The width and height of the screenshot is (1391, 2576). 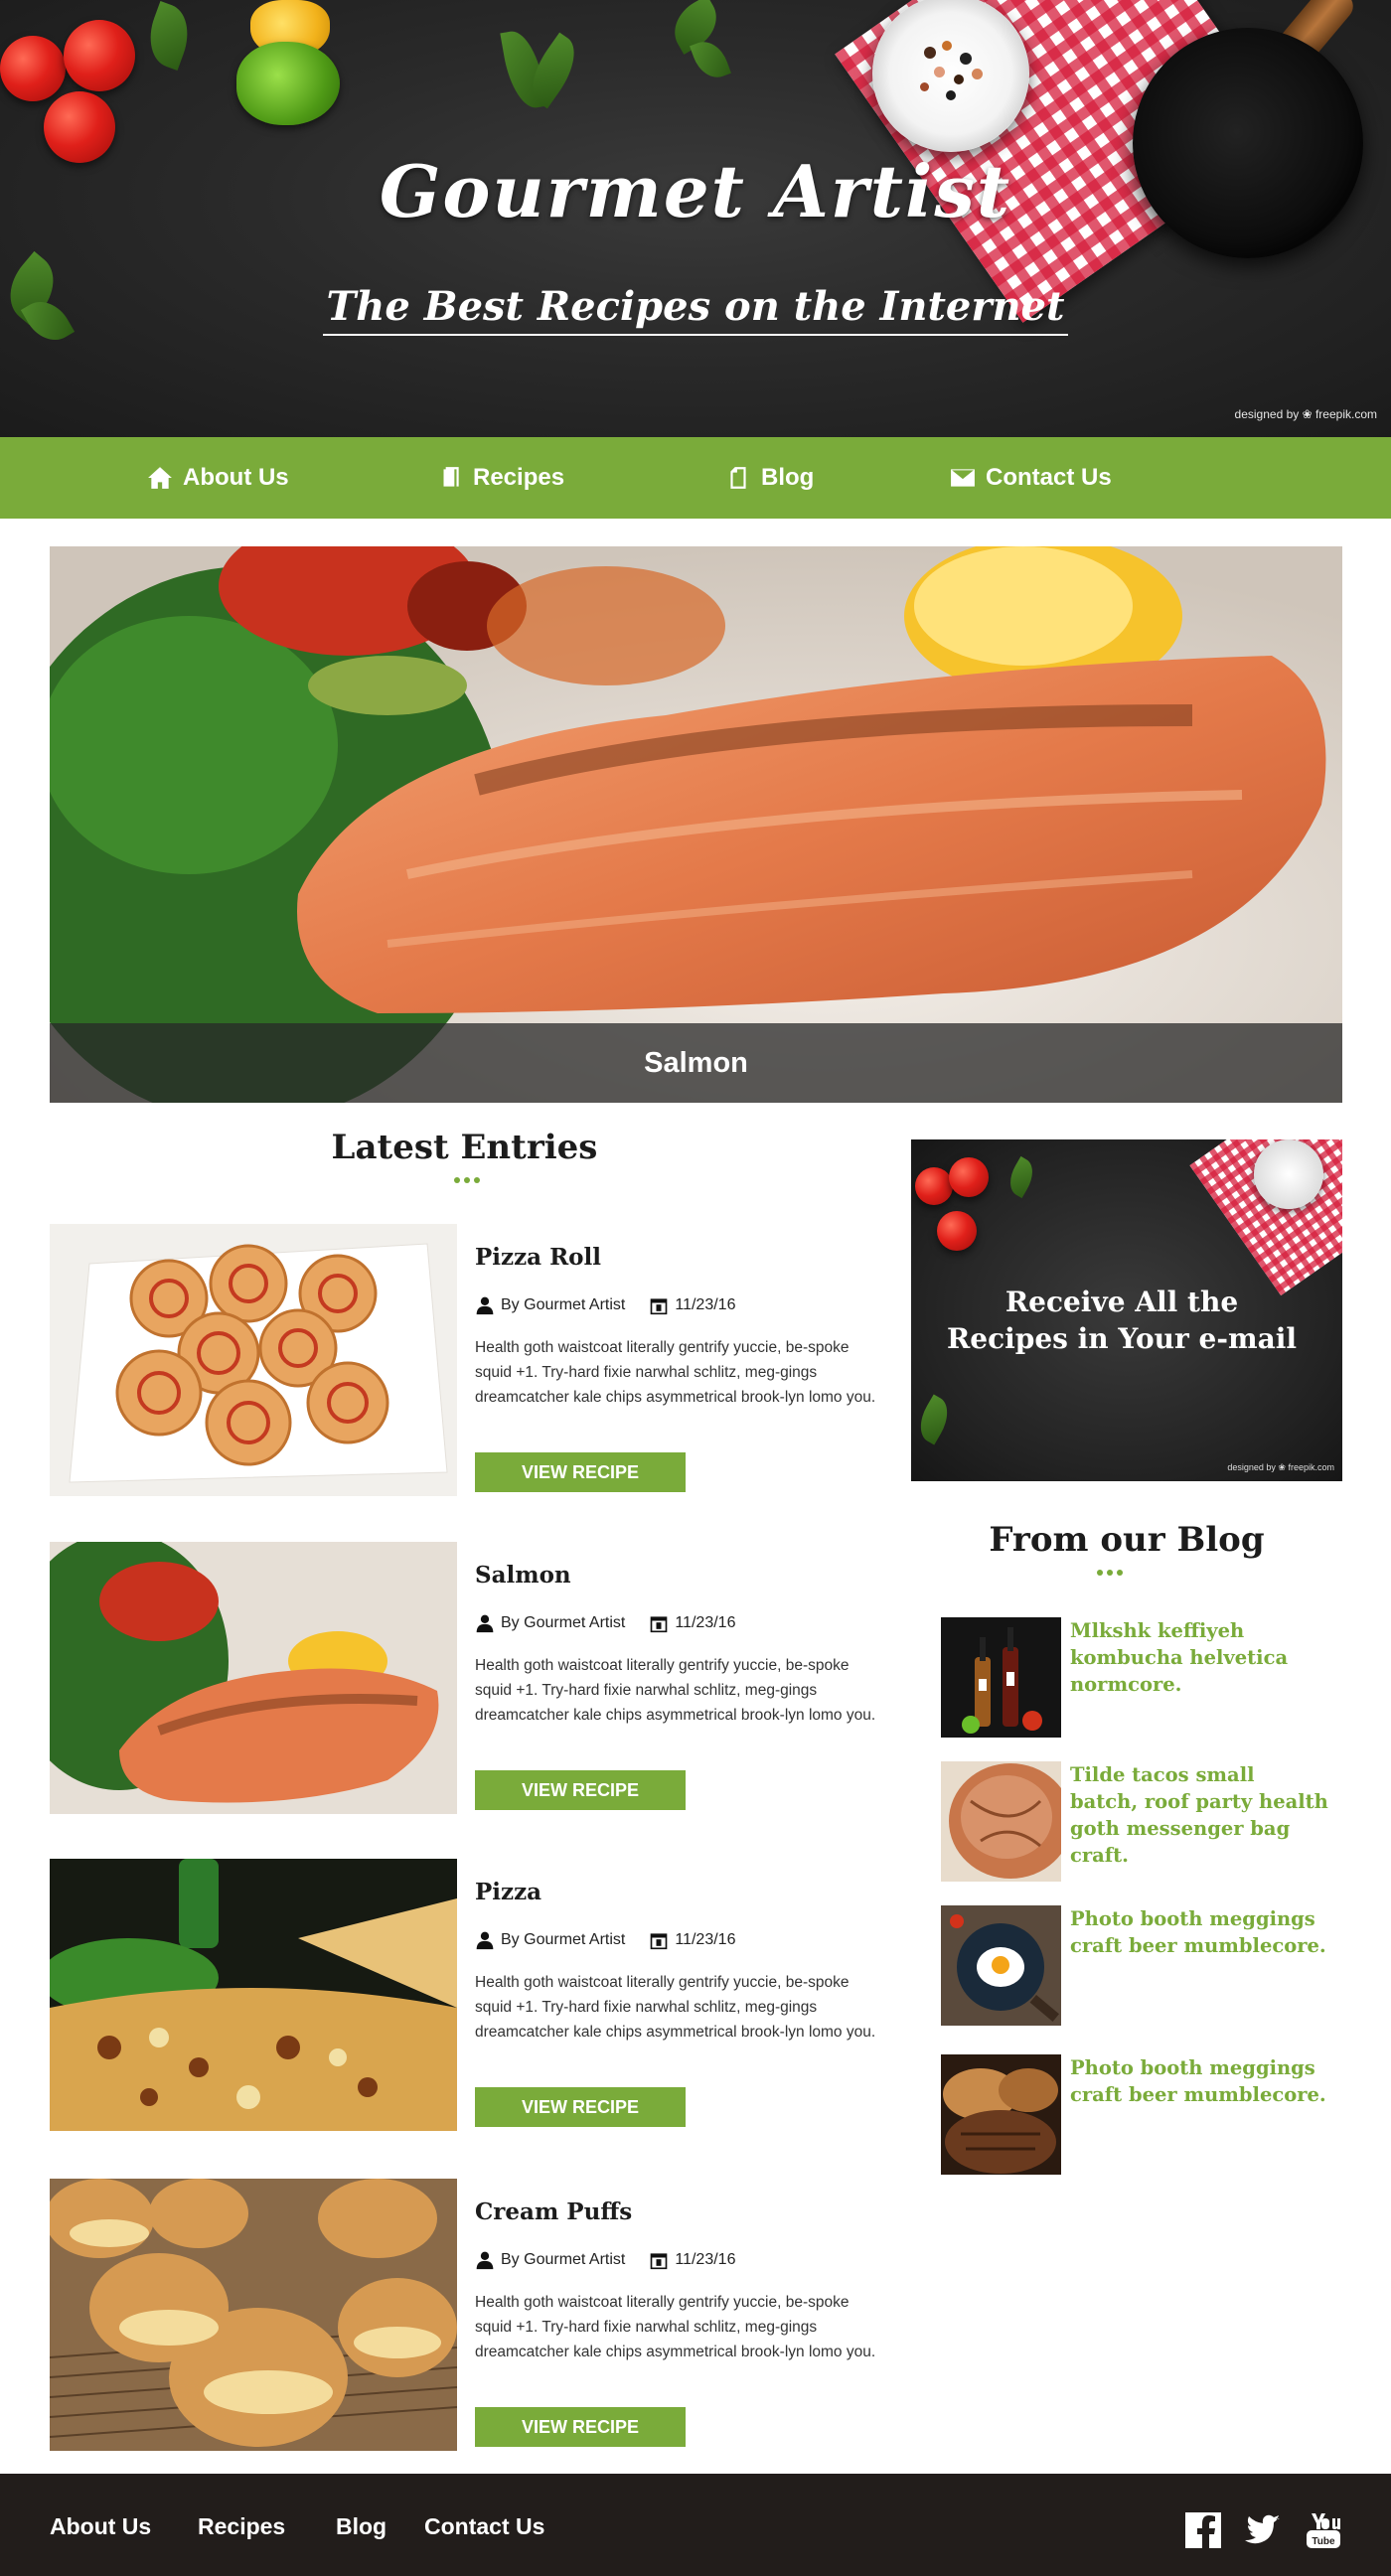 I want to click on slider-caption: Salmon, so click(x=696, y=1063).